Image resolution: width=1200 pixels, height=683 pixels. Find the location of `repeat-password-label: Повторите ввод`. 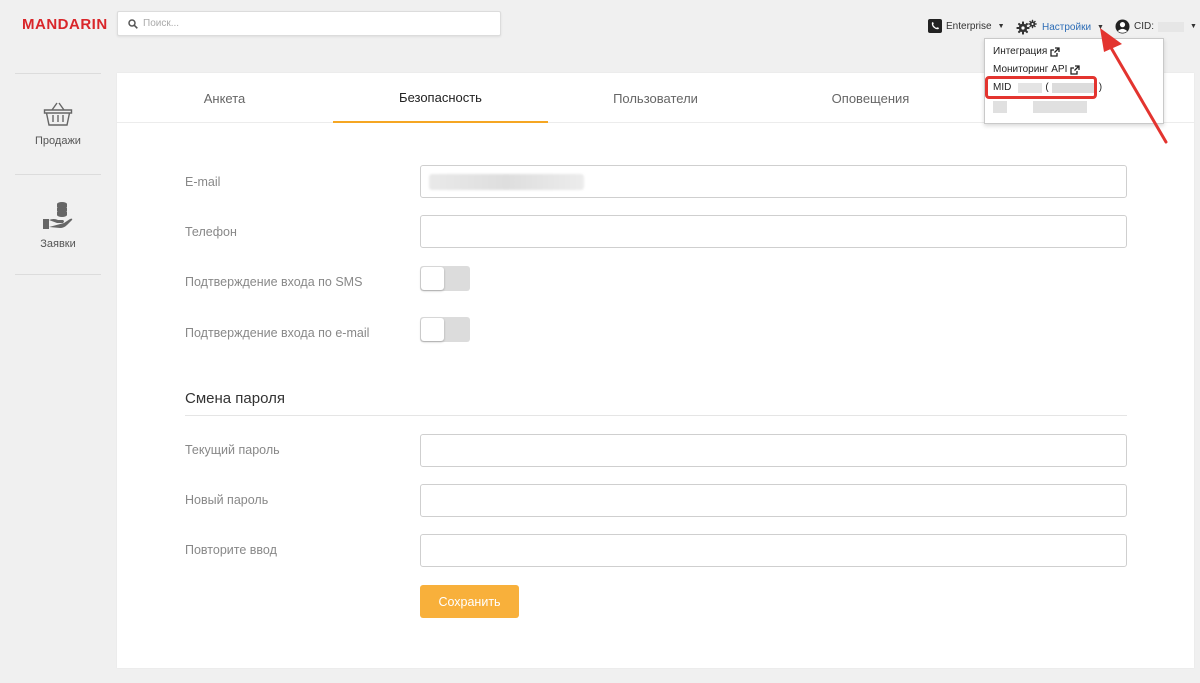

repeat-password-label: Повторите ввод is located at coordinates (231, 550).